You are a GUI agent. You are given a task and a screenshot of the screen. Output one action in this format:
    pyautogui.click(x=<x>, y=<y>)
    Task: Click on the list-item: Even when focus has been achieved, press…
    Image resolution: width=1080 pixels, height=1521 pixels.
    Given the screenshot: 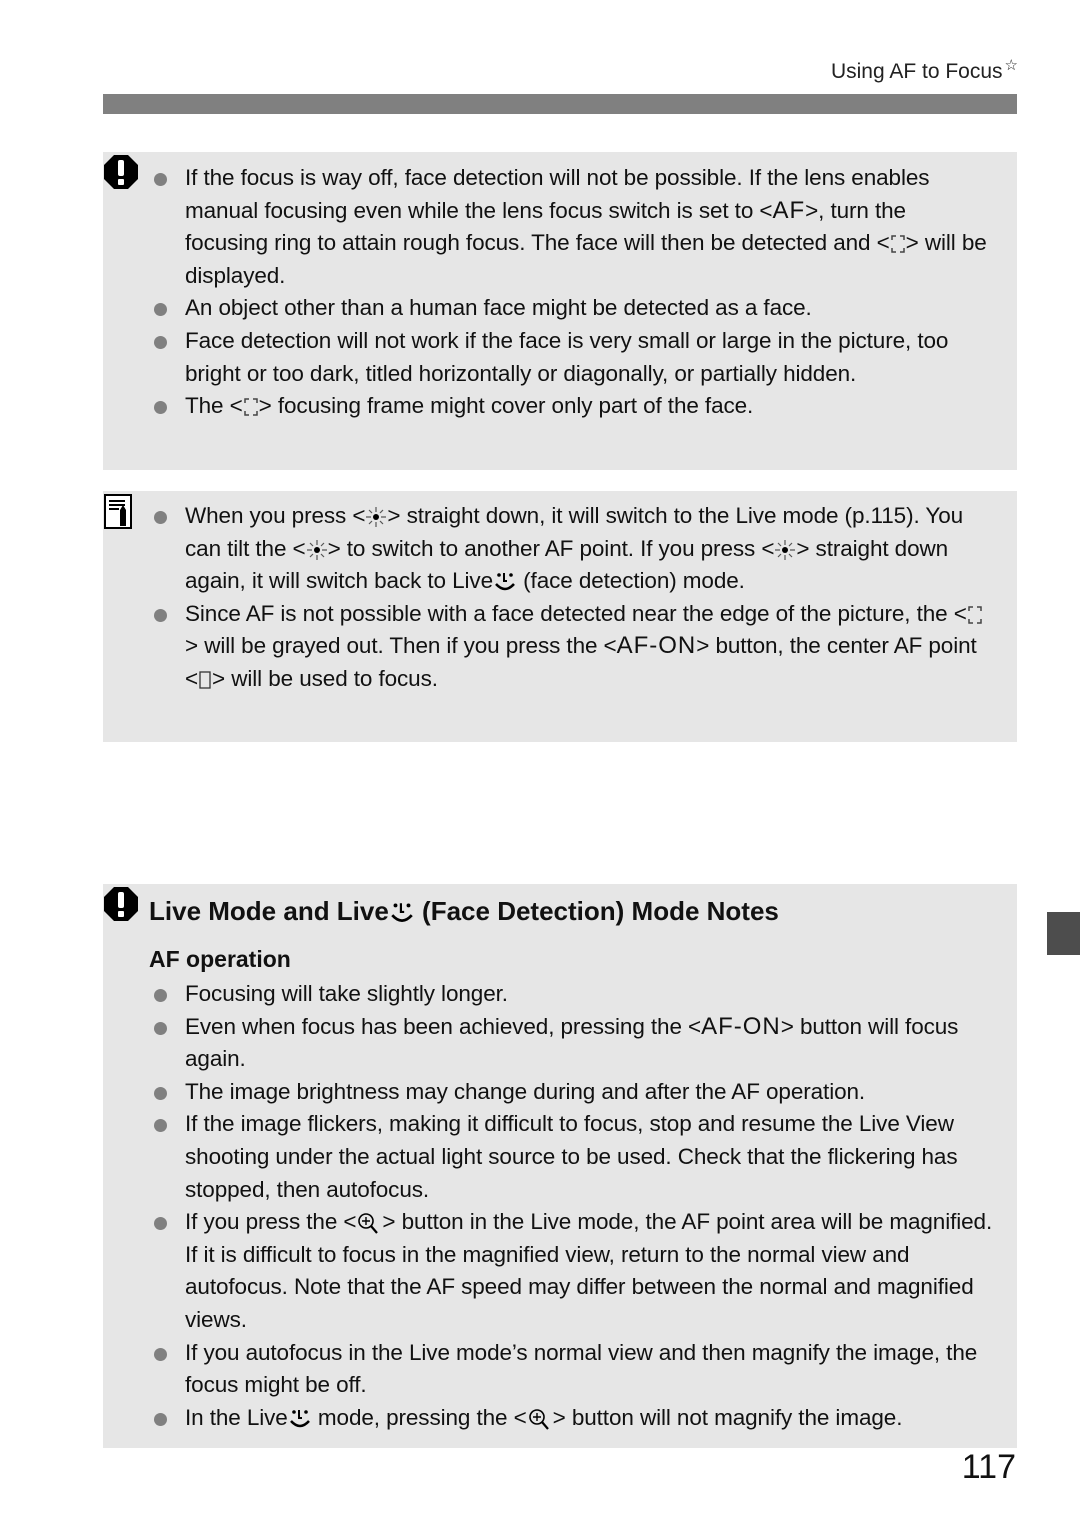 What is the action you would take?
    pyautogui.click(x=574, y=1043)
    